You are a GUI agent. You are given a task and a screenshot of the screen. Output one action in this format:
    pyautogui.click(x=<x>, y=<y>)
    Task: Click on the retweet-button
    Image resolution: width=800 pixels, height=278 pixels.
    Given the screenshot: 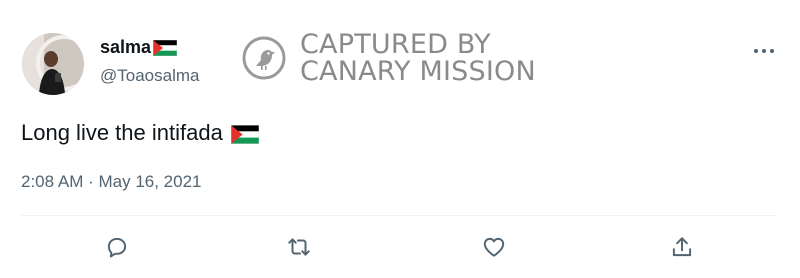 What is the action you would take?
    pyautogui.click(x=299, y=247)
    